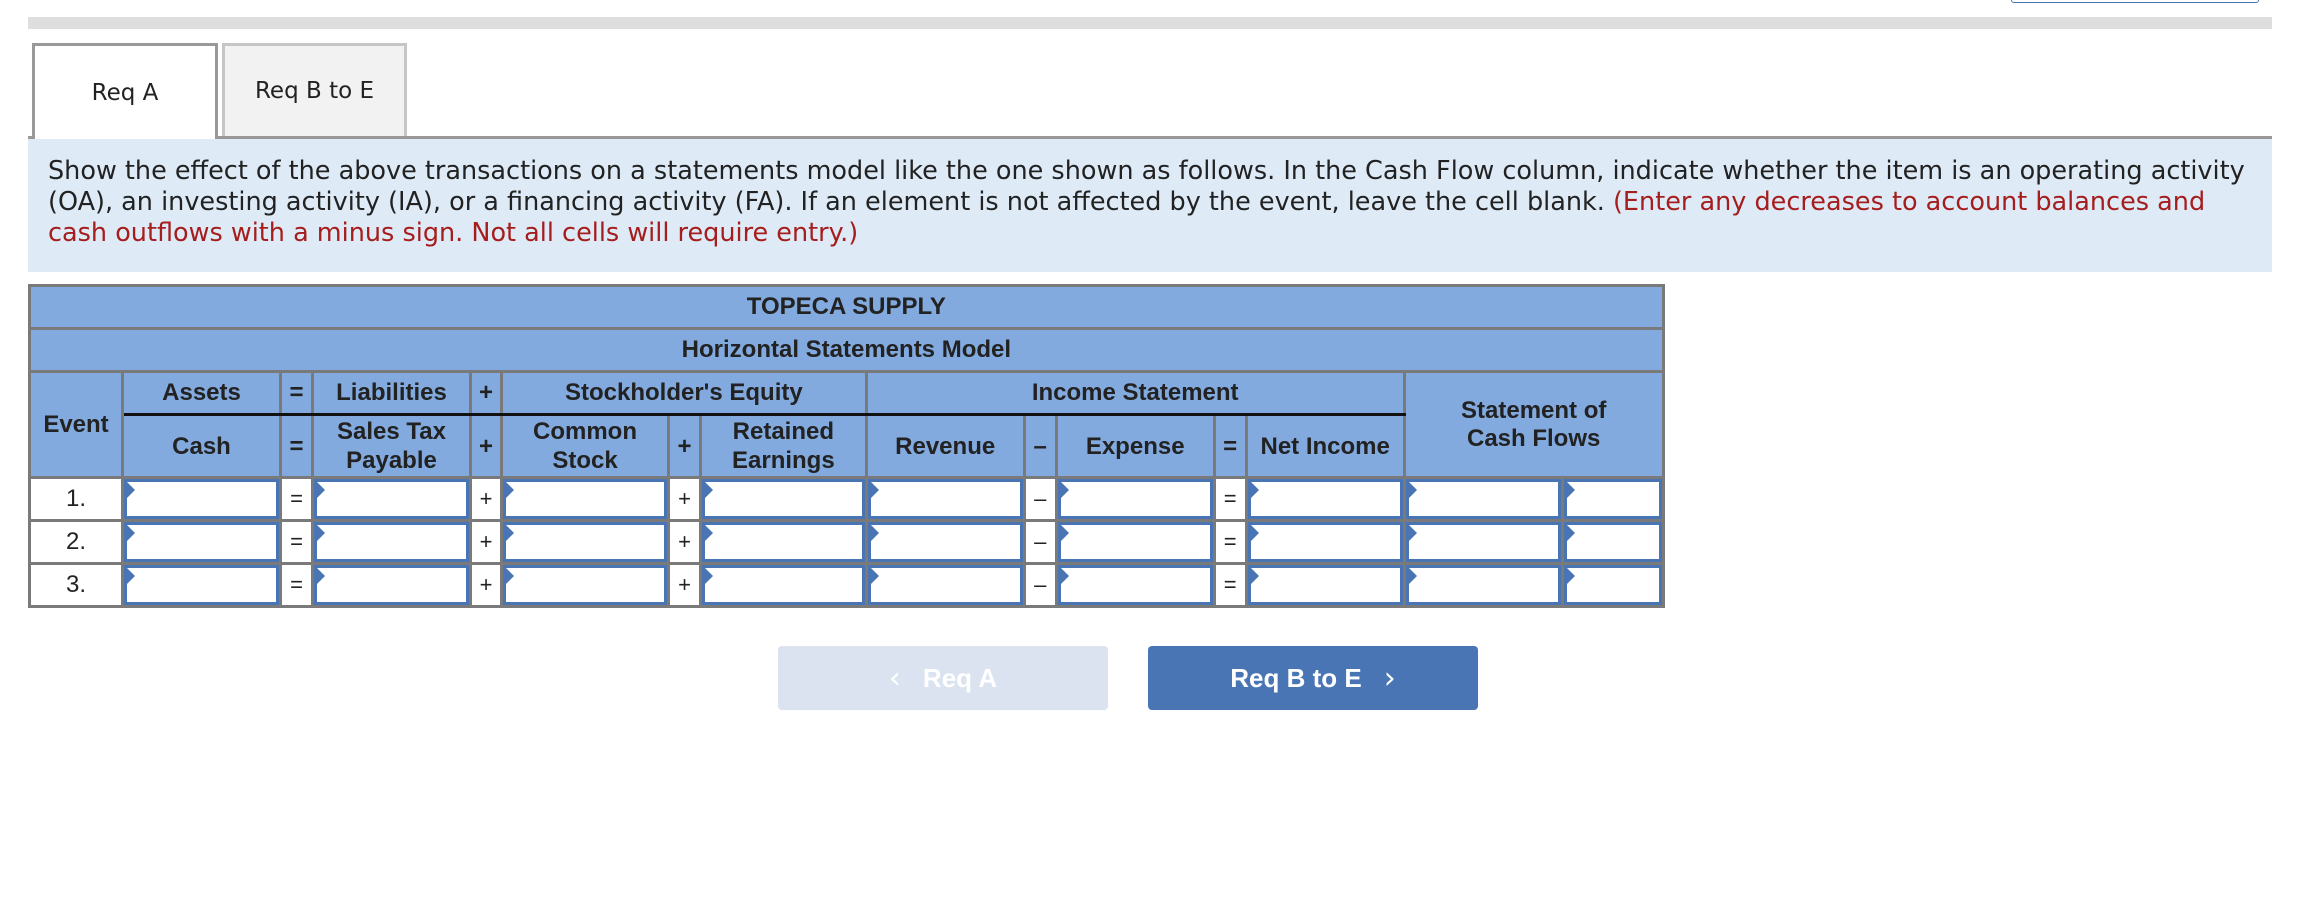 The image size is (2300, 908). I want to click on header-assets: Assets, so click(201, 393).